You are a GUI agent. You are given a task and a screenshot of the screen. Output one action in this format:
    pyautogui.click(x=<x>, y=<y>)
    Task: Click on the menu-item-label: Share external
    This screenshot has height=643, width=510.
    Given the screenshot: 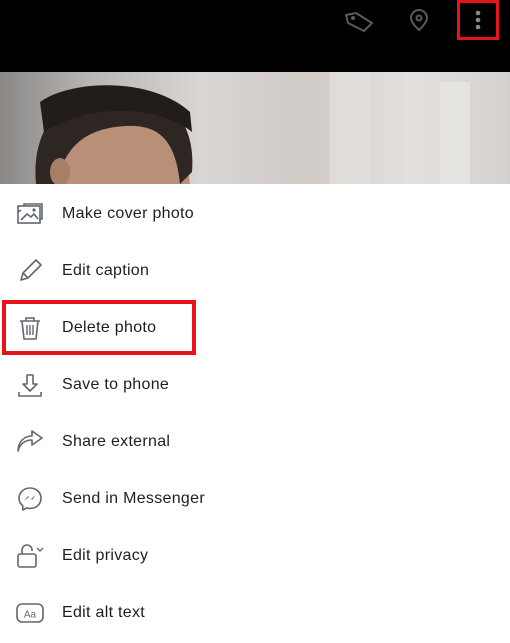 What is the action you would take?
    pyautogui.click(x=116, y=441)
    